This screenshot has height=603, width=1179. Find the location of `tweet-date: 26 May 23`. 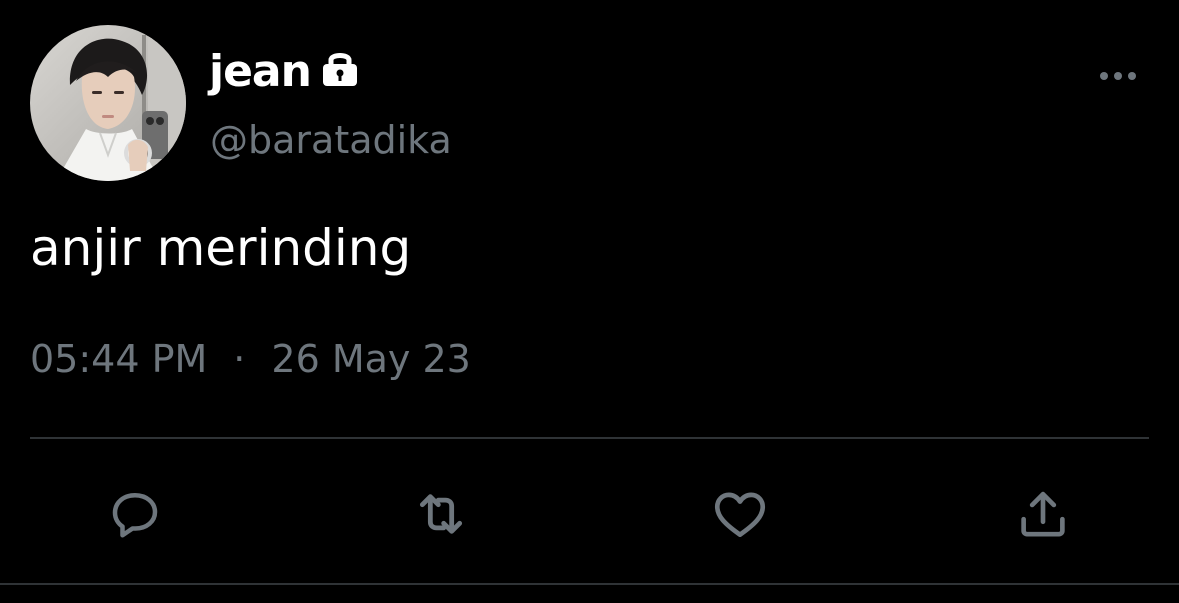

tweet-date: 26 May 23 is located at coordinates (371, 359).